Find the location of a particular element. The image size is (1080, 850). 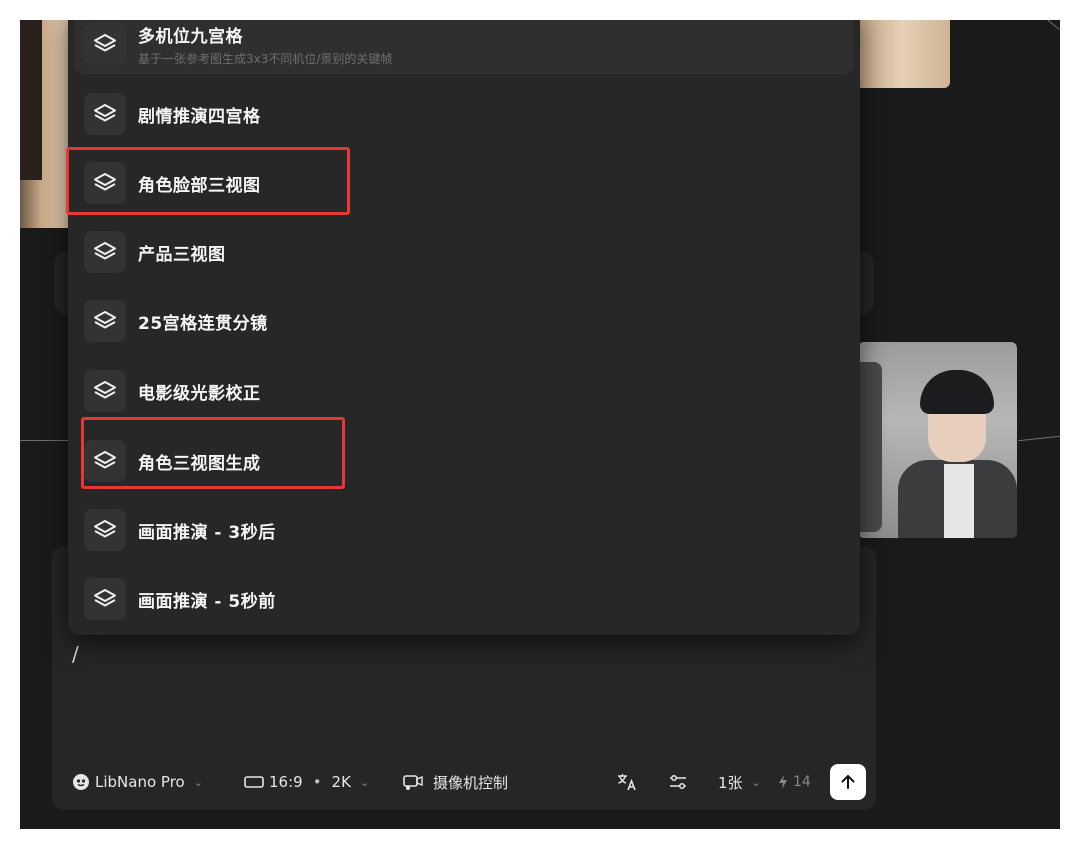

menu-item-scene-after-3s: 画面推演 - 3秒后 is located at coordinates (464, 530).